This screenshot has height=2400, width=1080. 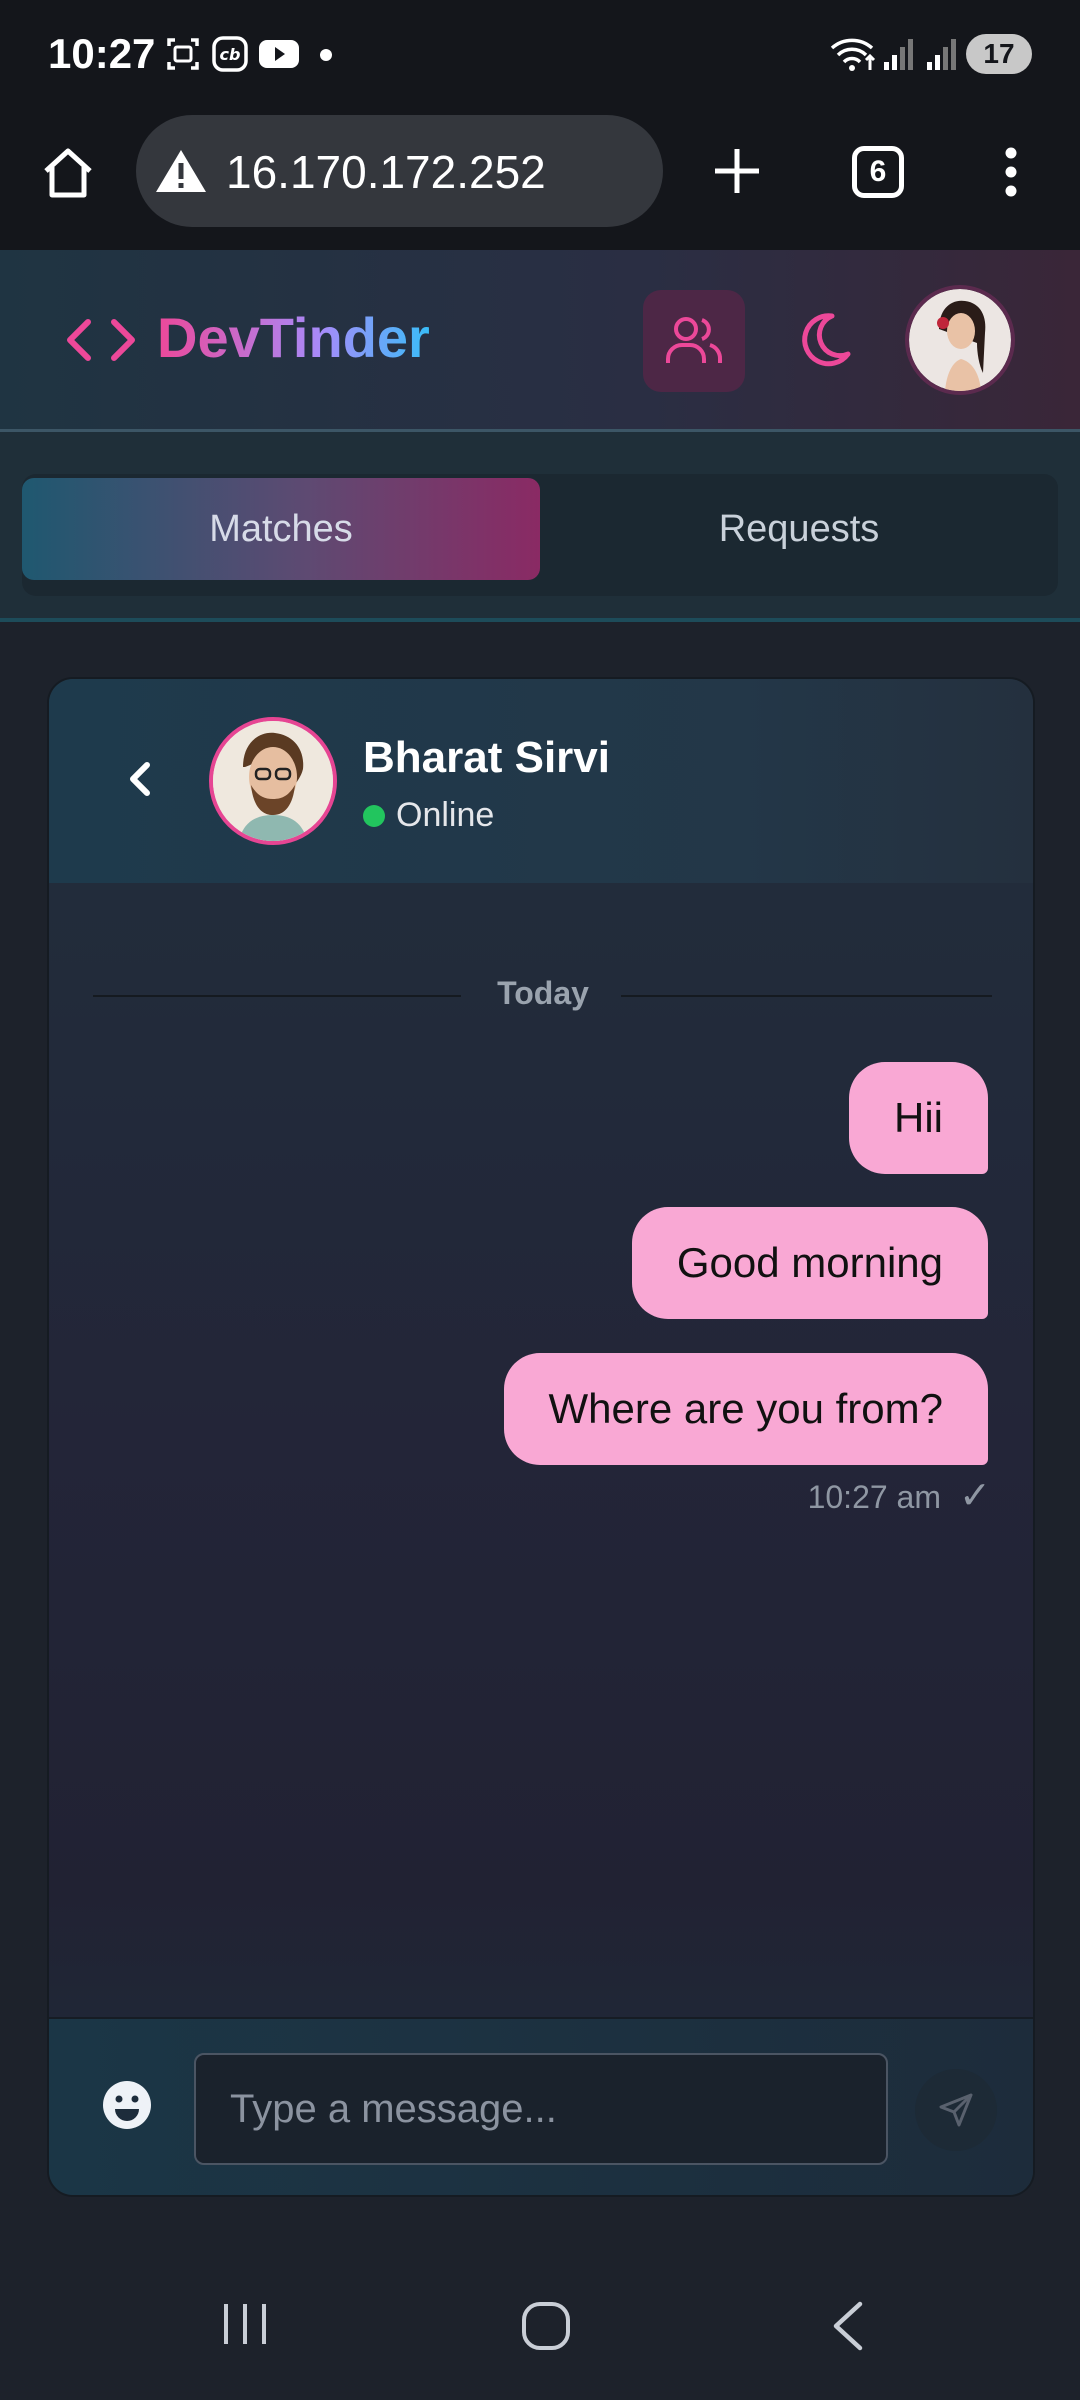 I want to click on wifi-icon, so click(x=853, y=54).